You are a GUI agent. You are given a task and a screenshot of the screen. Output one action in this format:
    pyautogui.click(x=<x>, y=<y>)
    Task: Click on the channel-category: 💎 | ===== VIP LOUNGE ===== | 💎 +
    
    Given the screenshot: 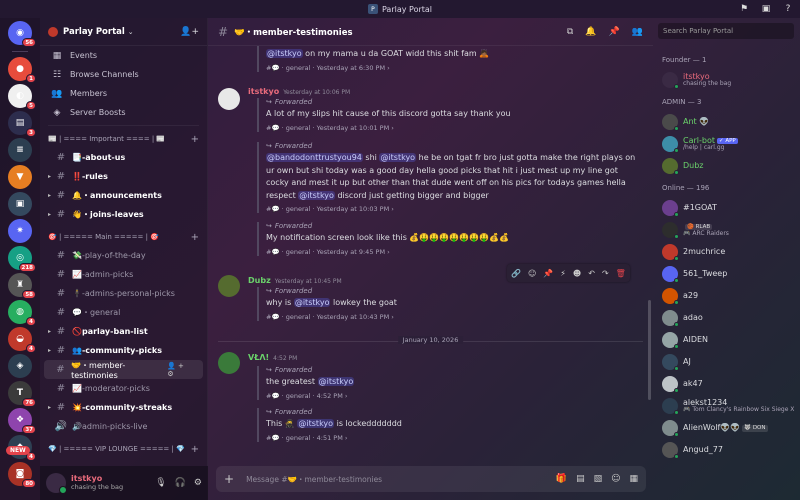 What is the action you would take?
    pyautogui.click(x=123, y=449)
    